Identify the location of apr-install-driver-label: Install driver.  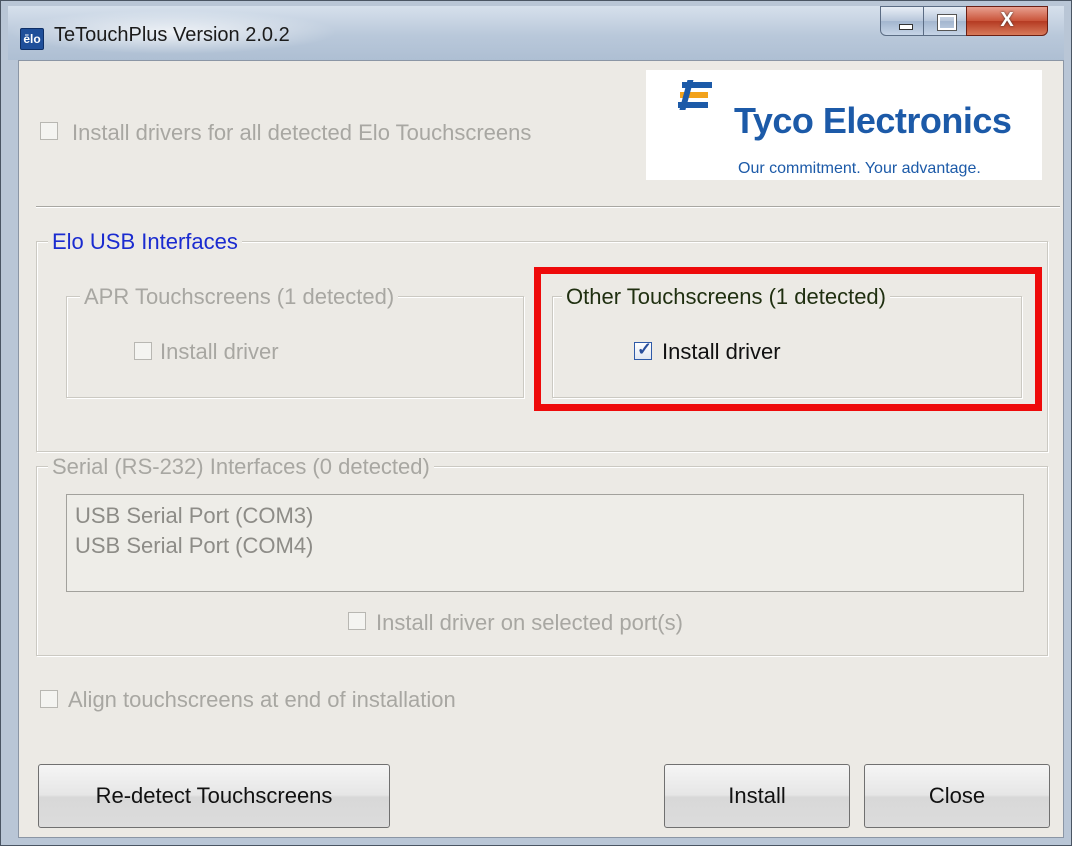
(219, 351).